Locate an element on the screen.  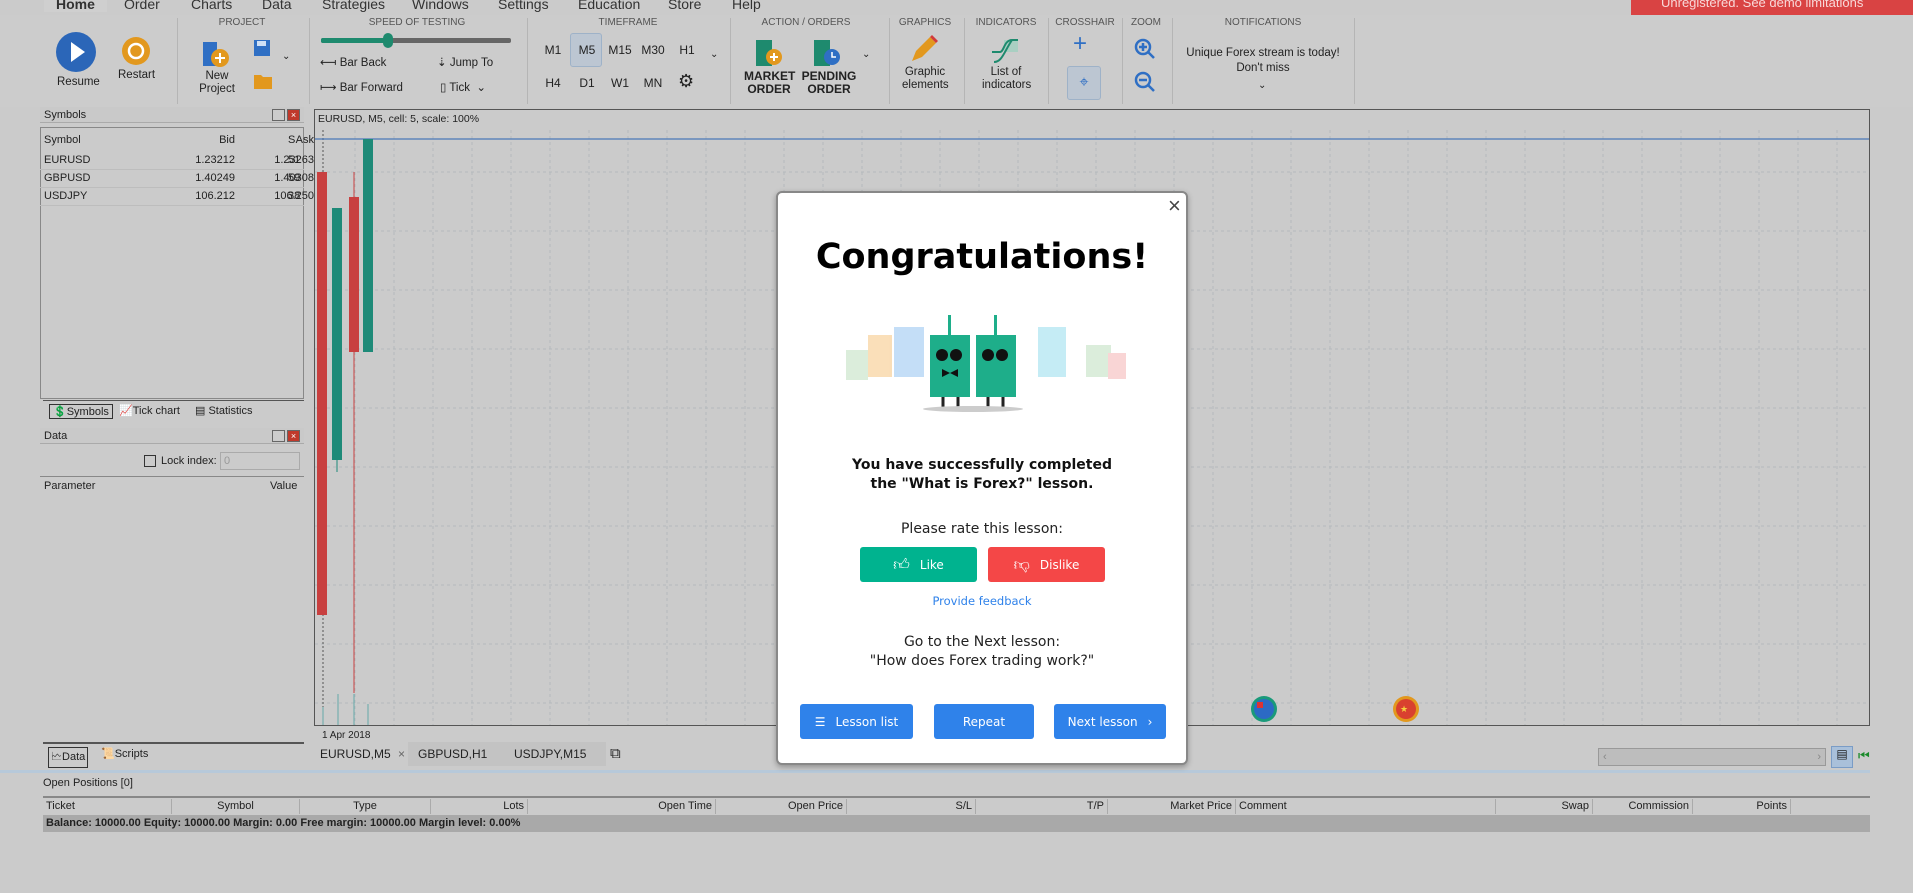
symbol-row: USDJPY 106.212 106.250 38 is located at coordinates (177, 197).